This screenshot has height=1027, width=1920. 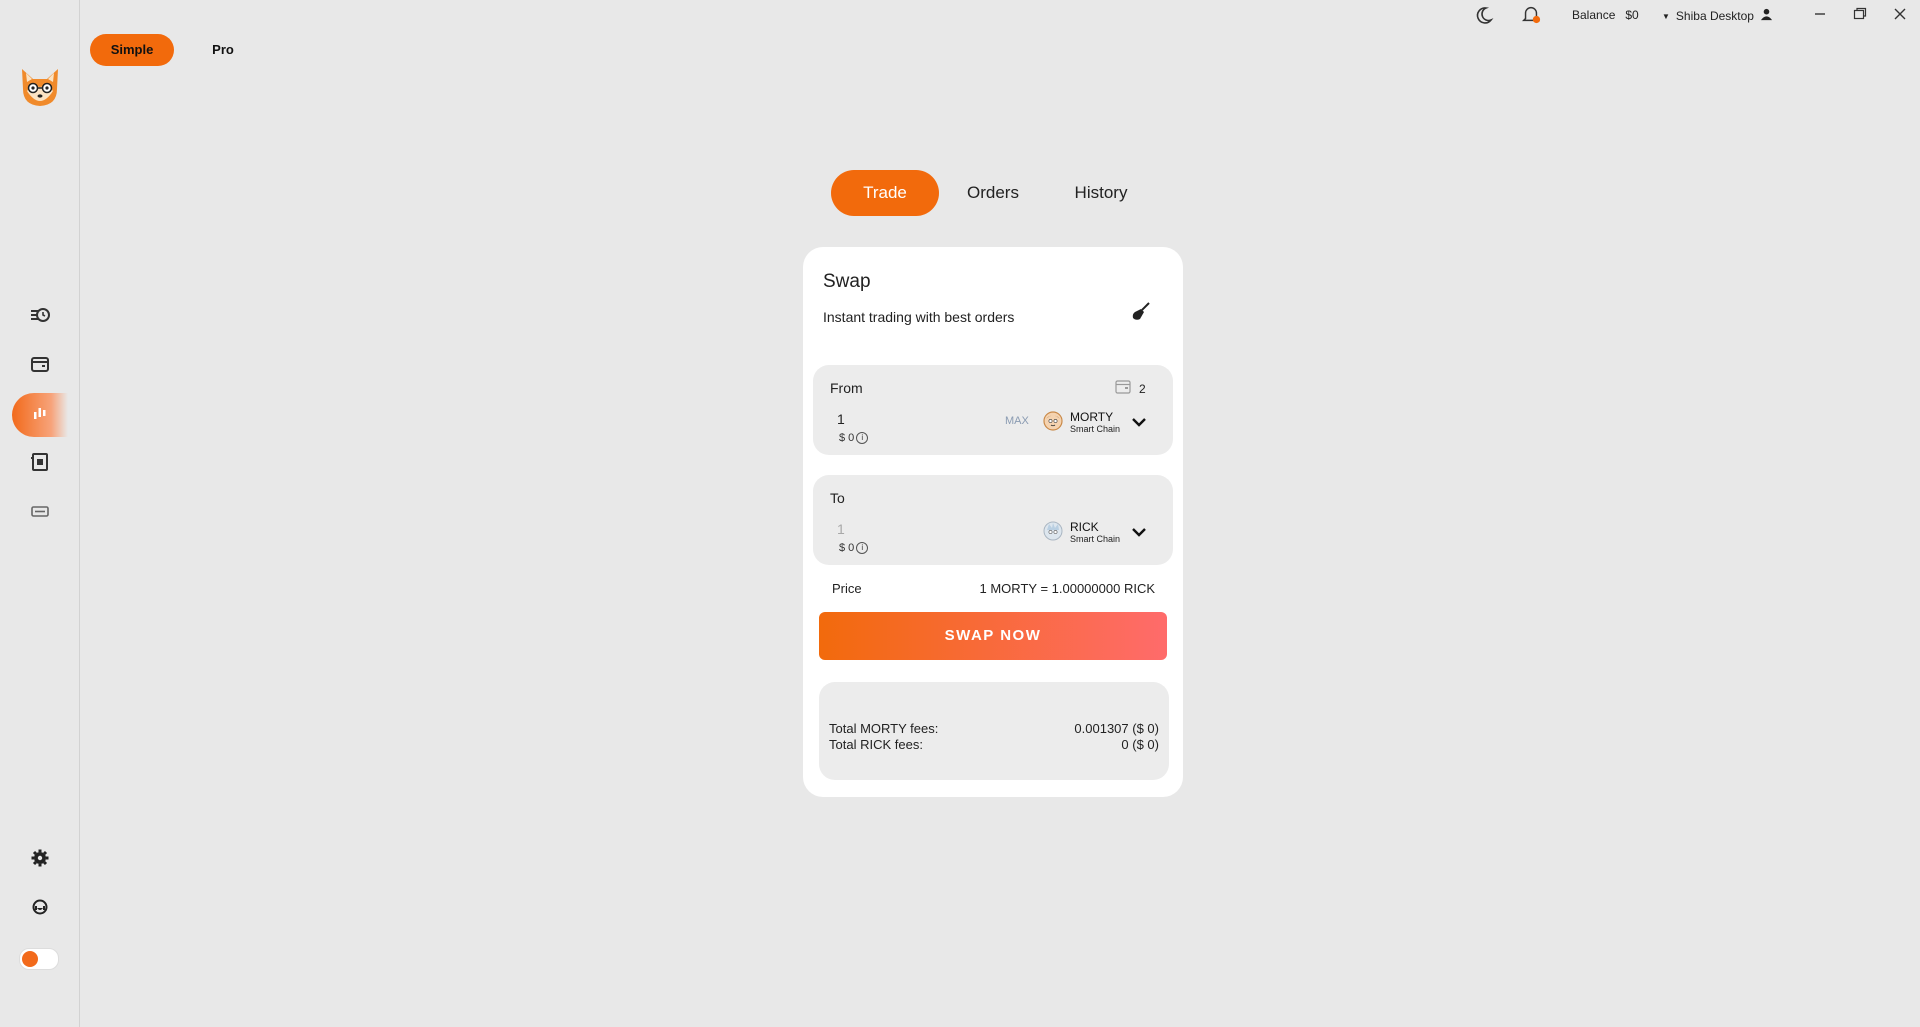 I want to click on fee-row: Total MORTY fees: 0.001307 ($ 0), so click(x=994, y=728).